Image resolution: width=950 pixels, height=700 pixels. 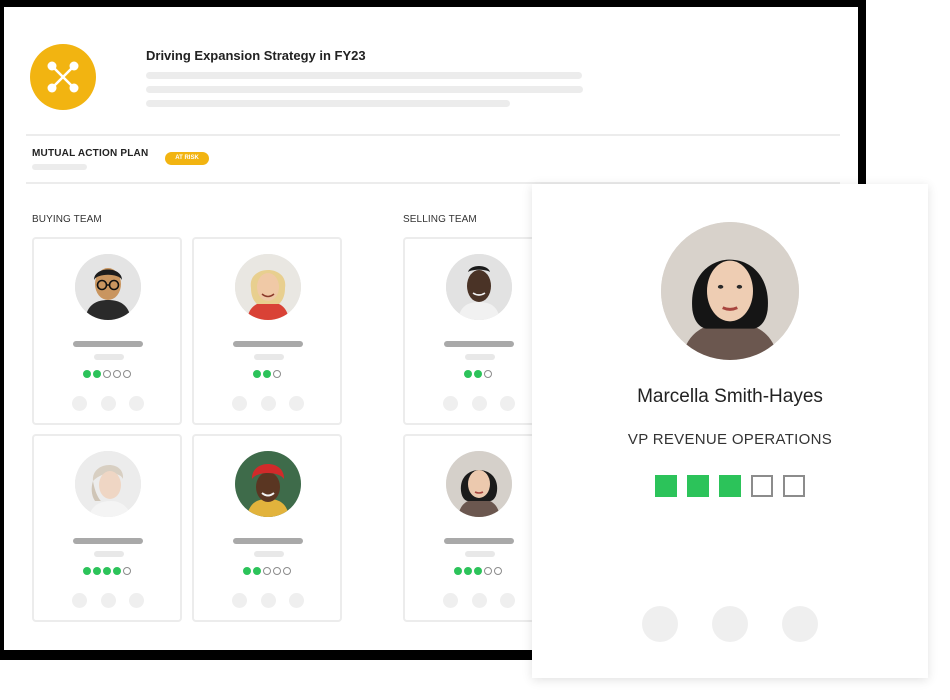 What do you see at coordinates (479, 287) in the screenshot?
I see `person-avatar-man-icon` at bounding box center [479, 287].